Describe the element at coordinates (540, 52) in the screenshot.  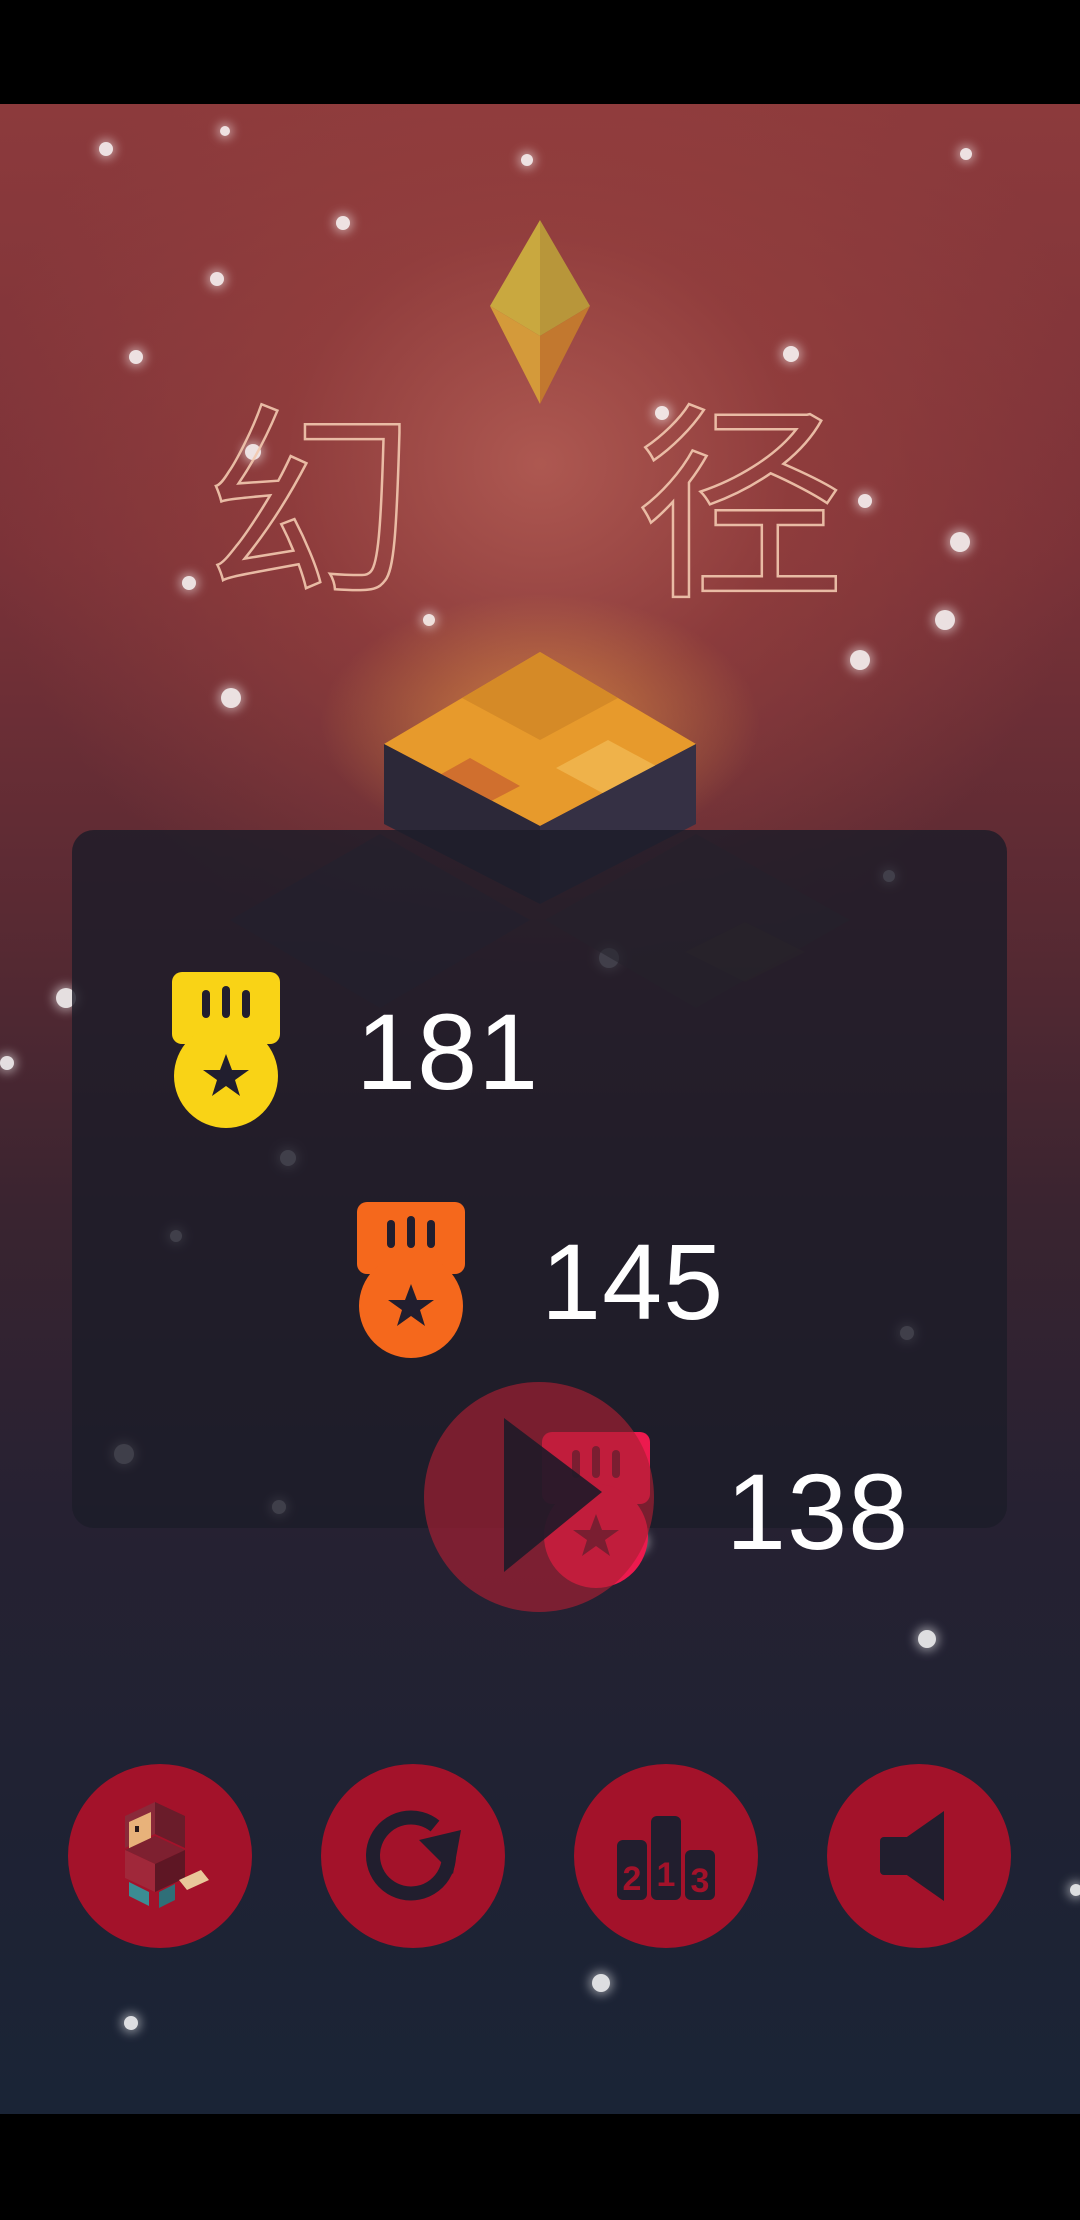
I see `status-bar` at that location.